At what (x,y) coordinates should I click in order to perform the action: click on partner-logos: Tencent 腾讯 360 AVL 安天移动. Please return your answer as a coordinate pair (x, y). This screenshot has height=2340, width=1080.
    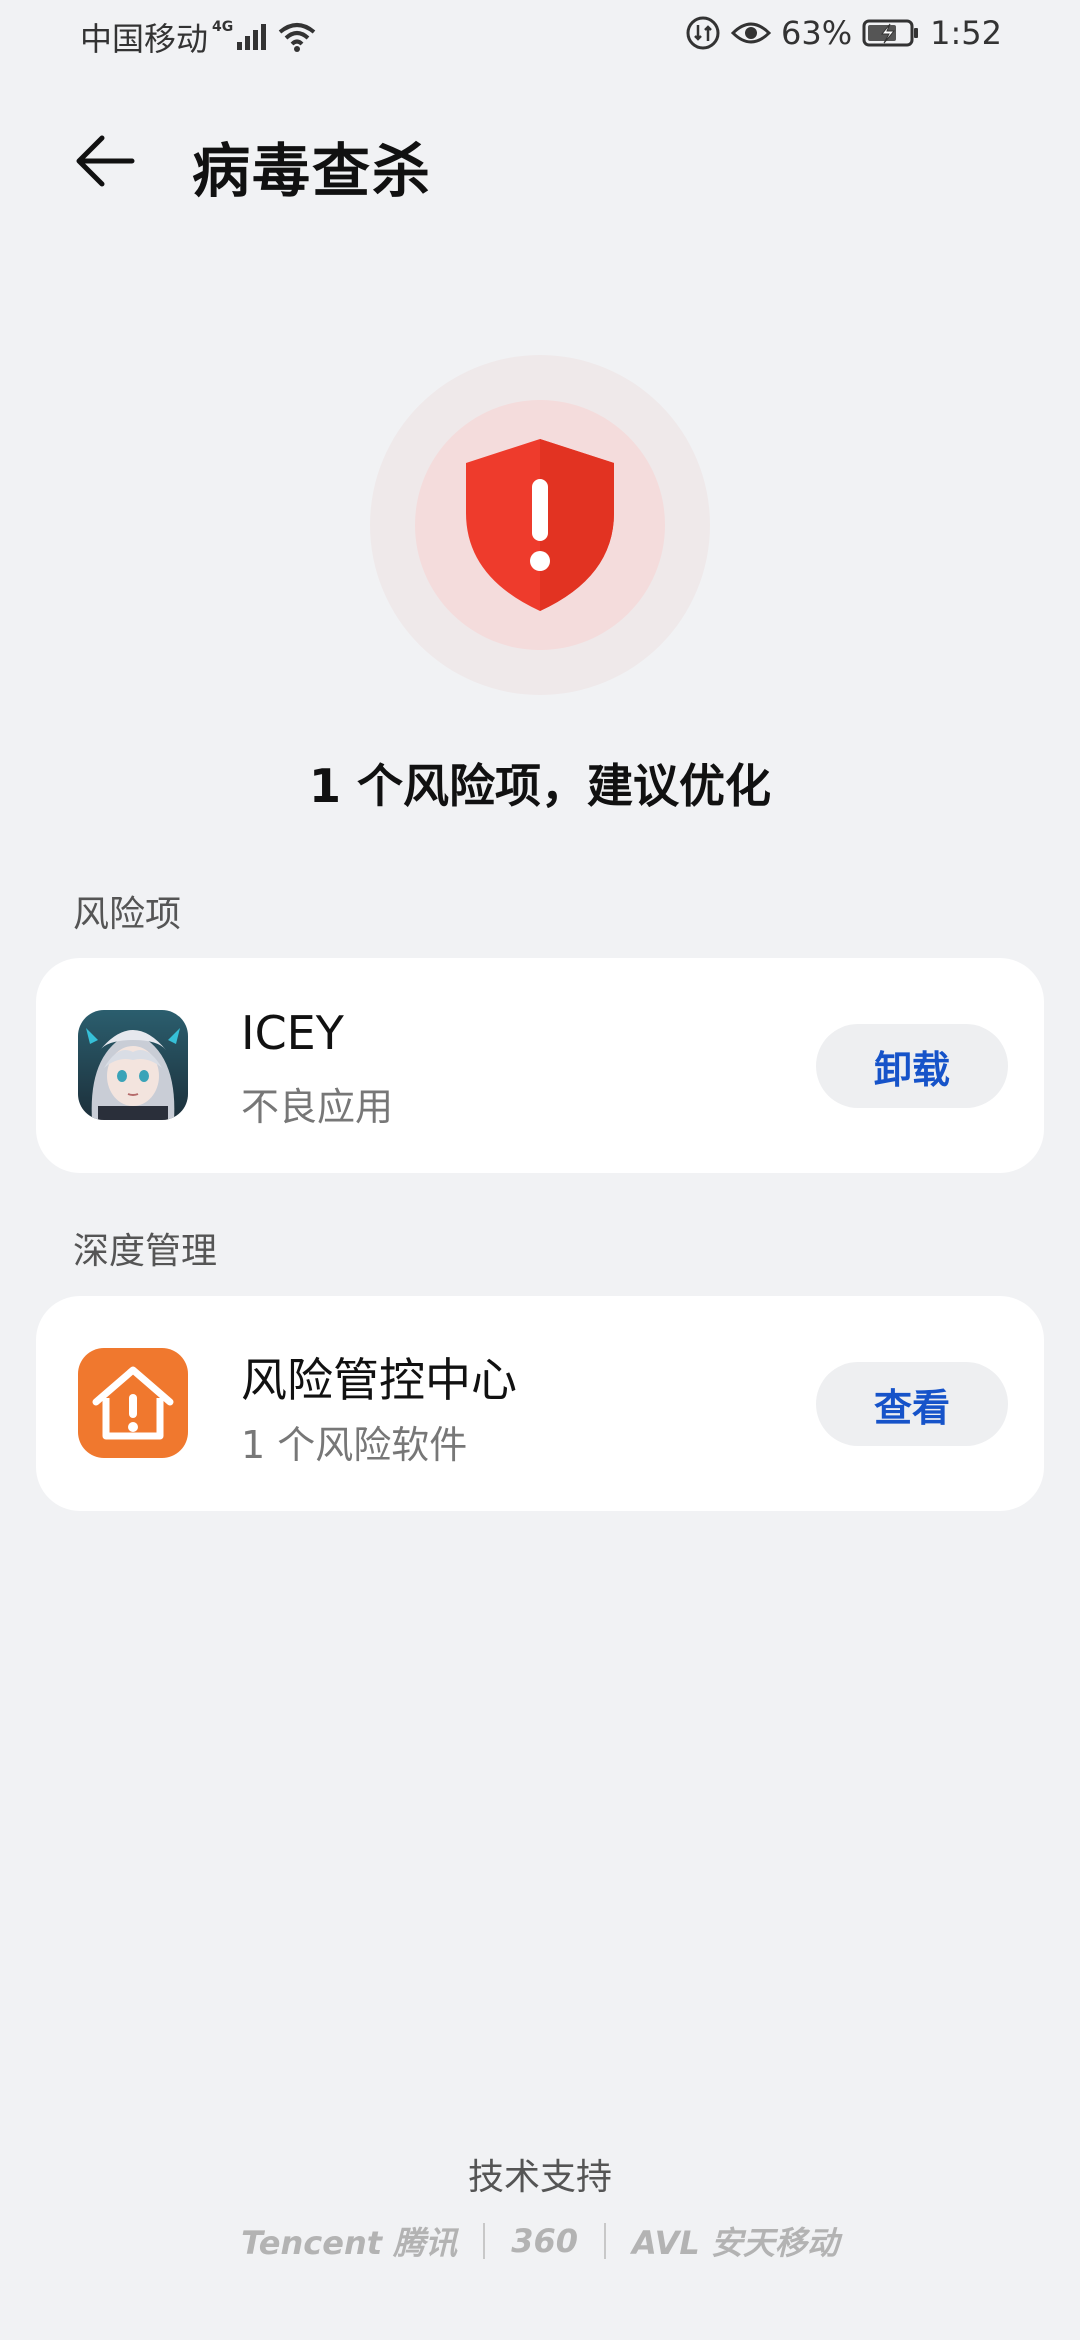
    Looking at the image, I should click on (540, 2241).